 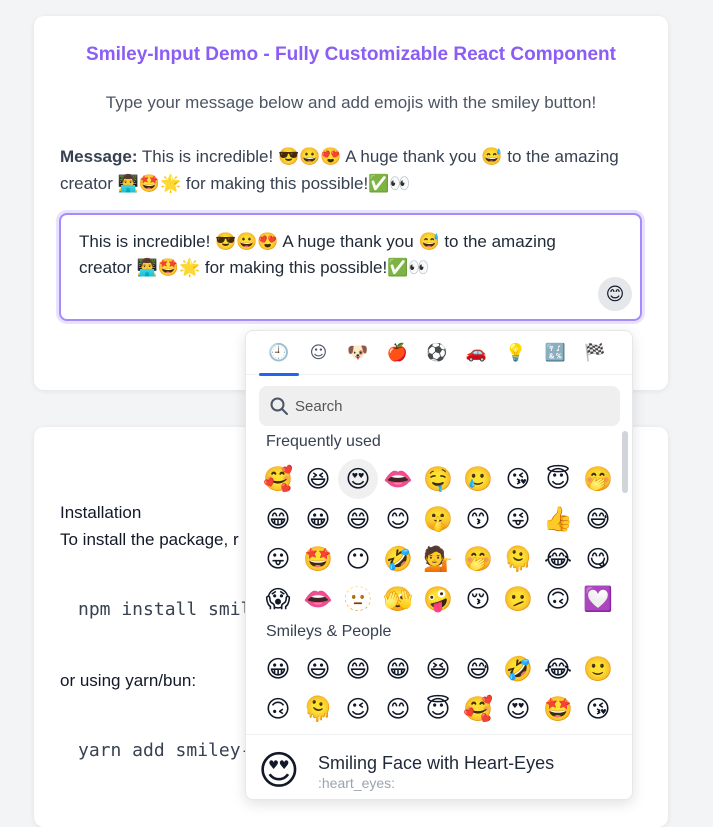 I want to click on yarn-command: yarn add smiley-, so click(x=165, y=750).